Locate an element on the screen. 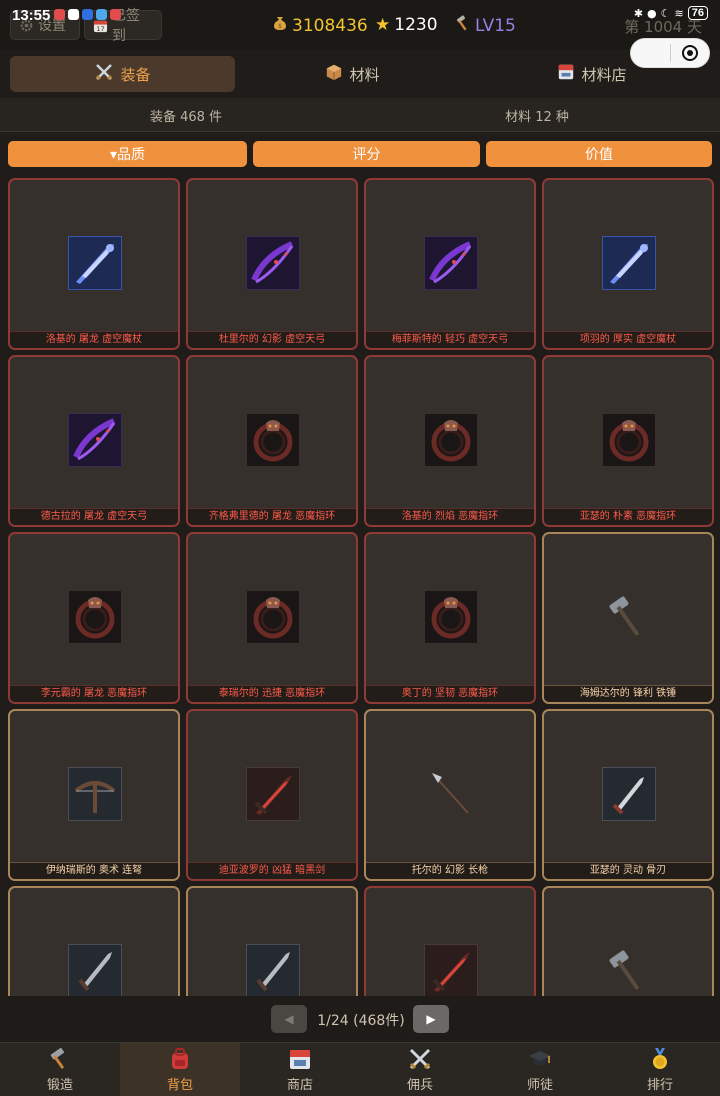 The height and width of the screenshot is (1096, 720). star-icon: ★ is located at coordinates (383, 25).